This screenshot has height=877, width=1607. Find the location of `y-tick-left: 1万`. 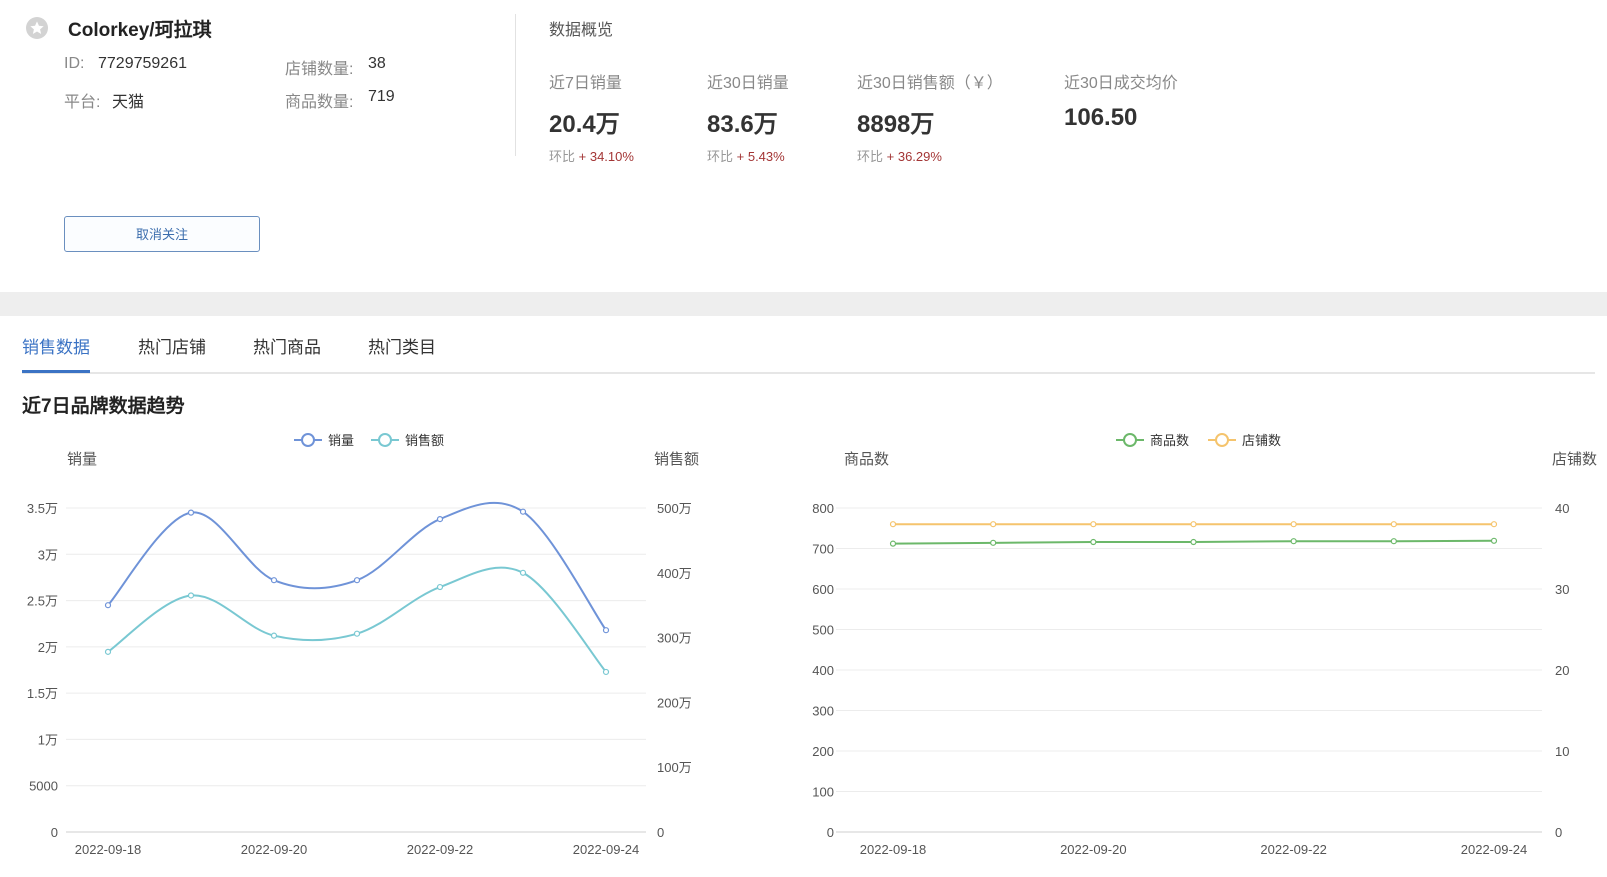

y-tick-left: 1万 is located at coordinates (48, 739).